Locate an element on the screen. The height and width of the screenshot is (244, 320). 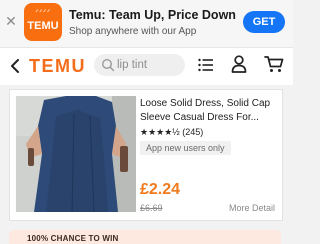
search-input: lip tint is located at coordinates (139, 65).